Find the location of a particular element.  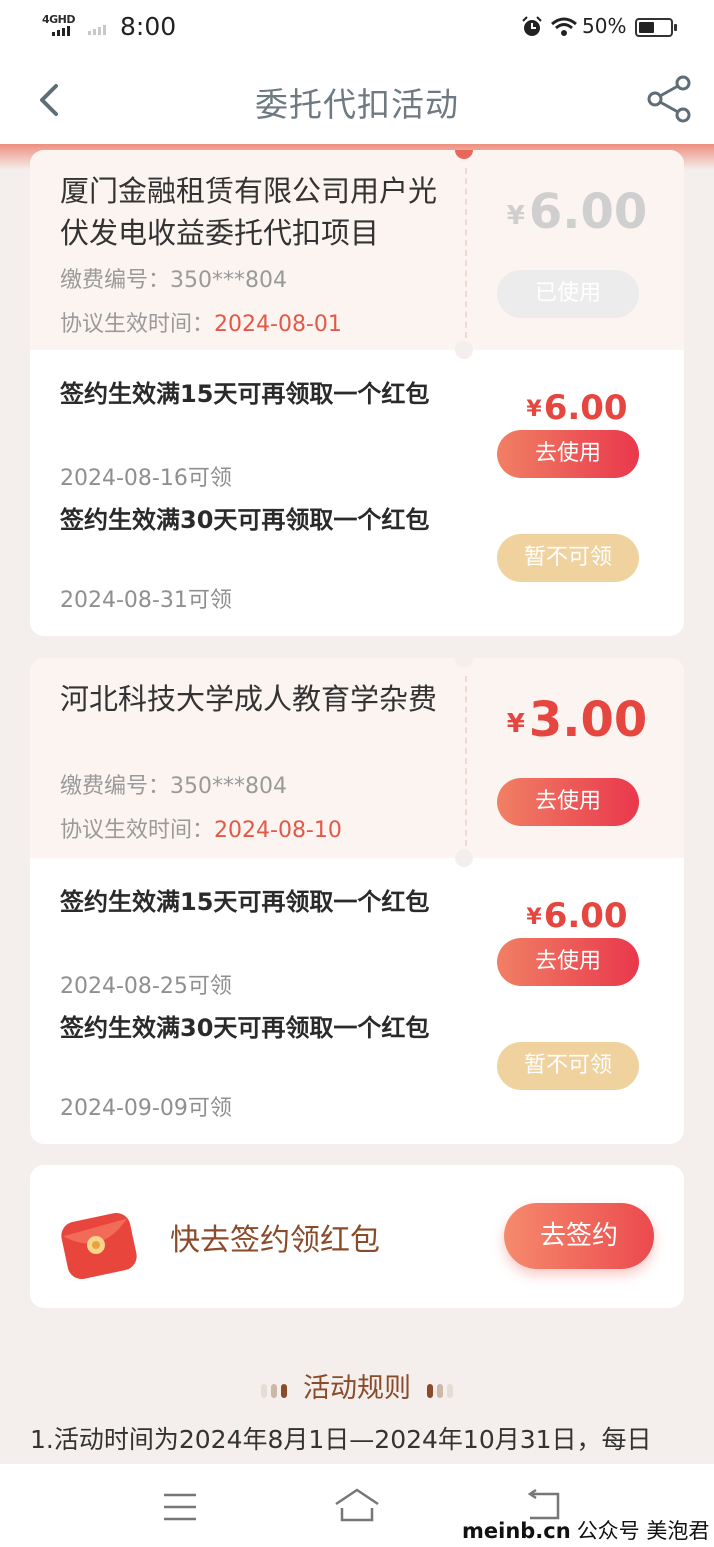

coupon-amount: ¥3.00 is located at coordinates (577, 720).